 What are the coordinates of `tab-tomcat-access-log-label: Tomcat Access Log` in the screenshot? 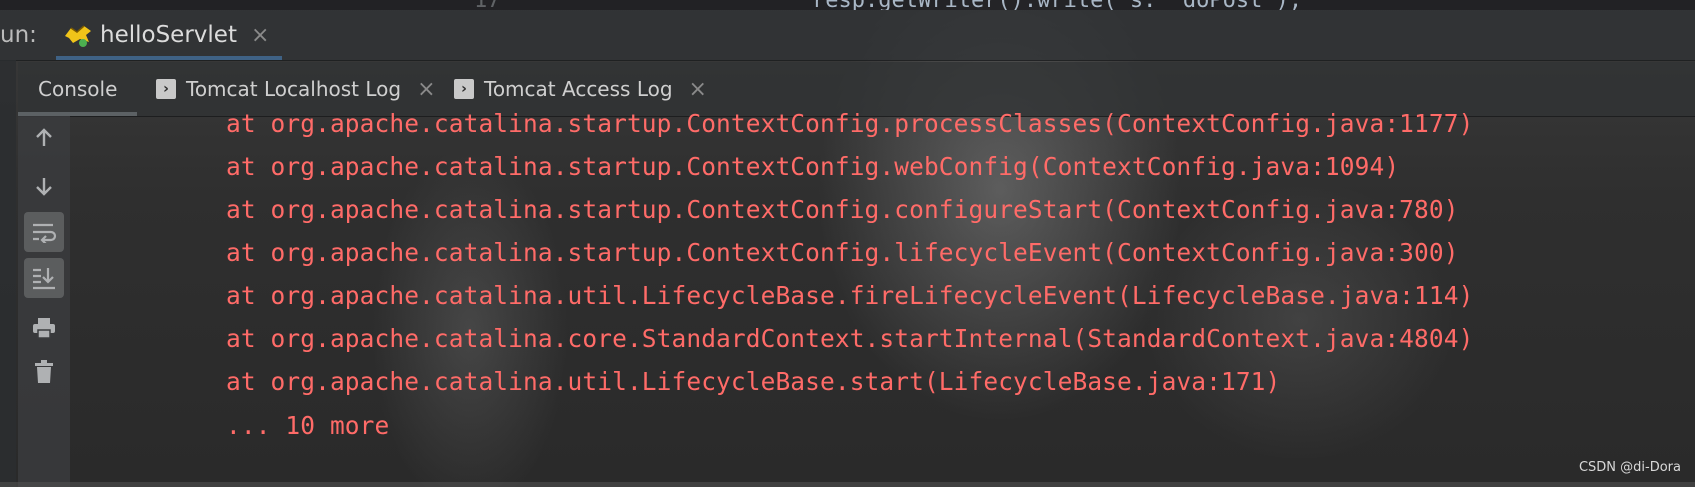 It's located at (578, 89).